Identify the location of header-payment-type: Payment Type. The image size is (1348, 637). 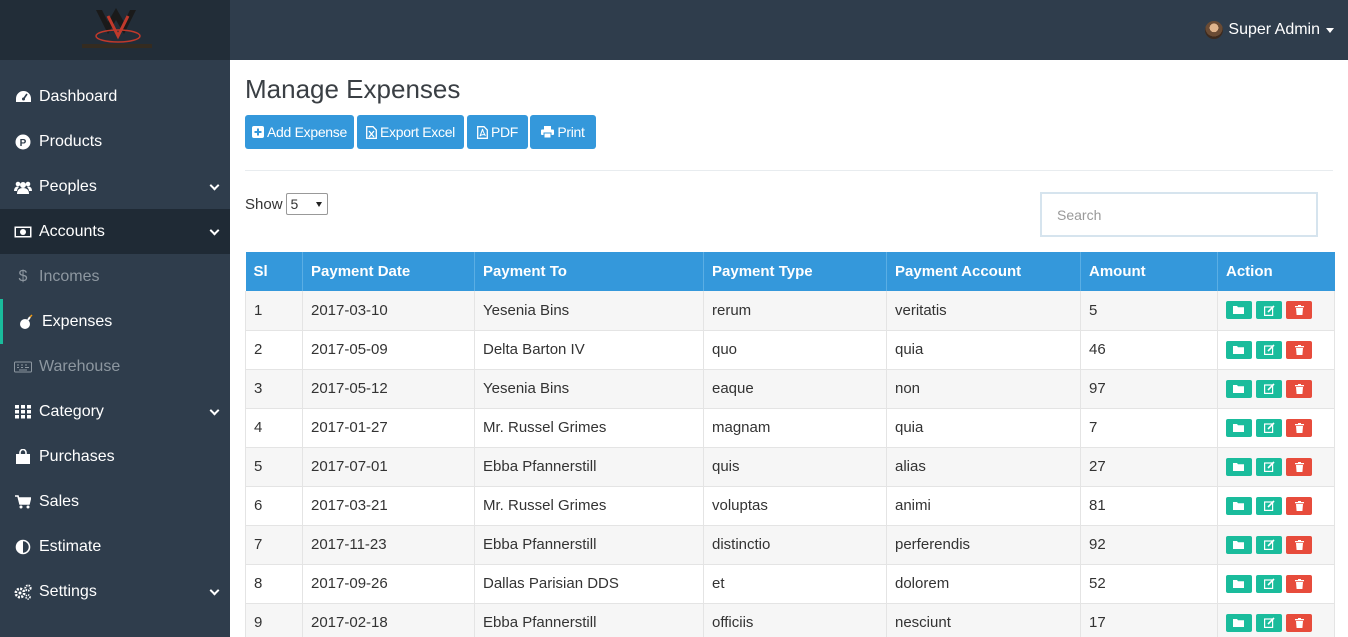
(795, 271).